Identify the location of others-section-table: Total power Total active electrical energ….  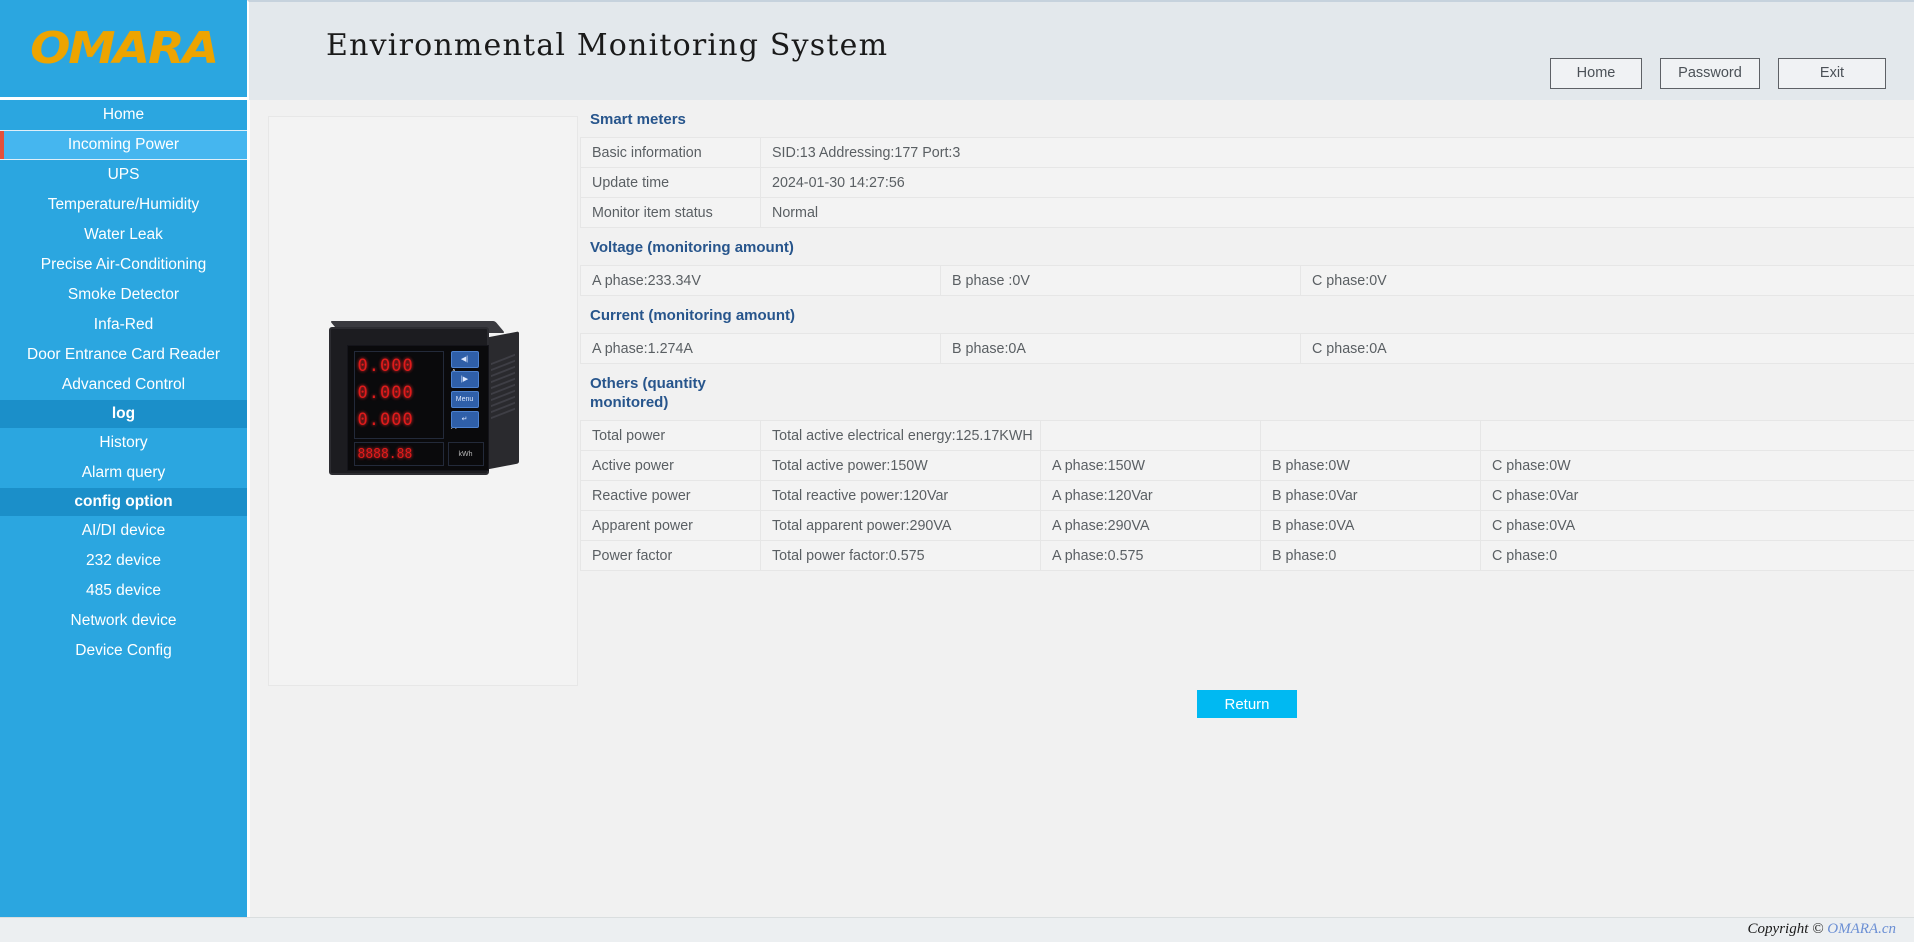
(1247, 495).